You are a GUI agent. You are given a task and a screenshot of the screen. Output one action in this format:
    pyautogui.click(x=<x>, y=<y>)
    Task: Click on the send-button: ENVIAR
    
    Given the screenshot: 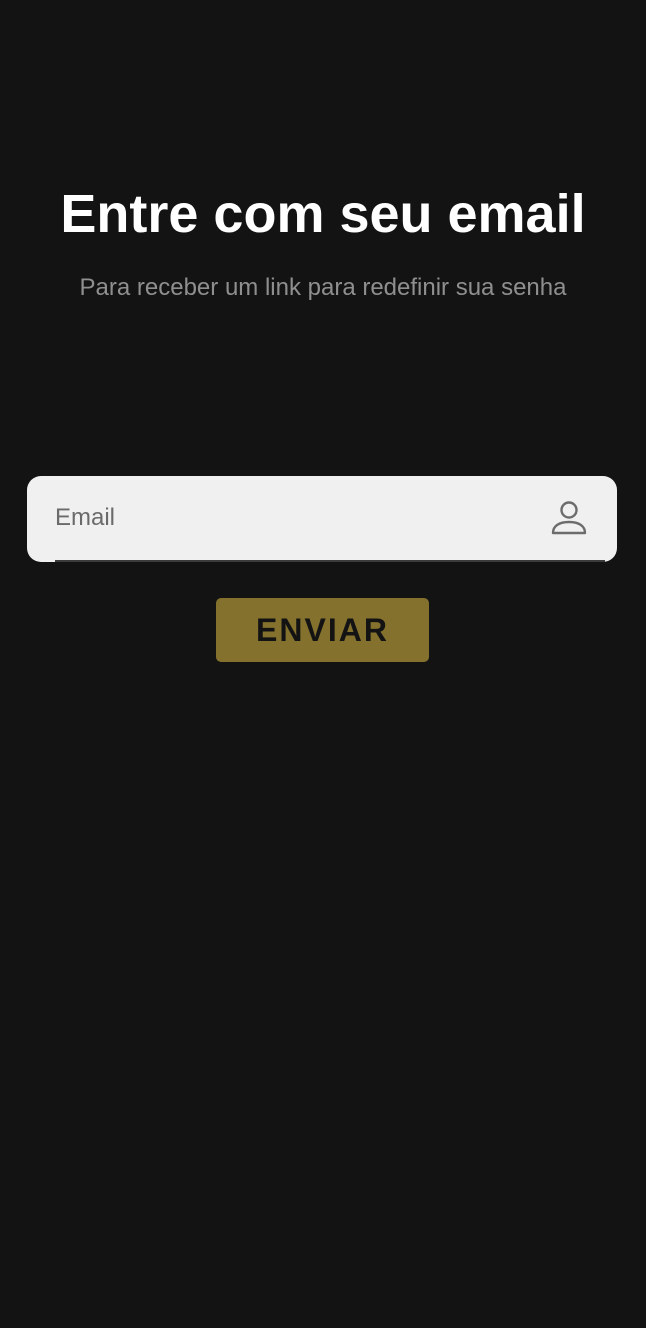 What is the action you would take?
    pyautogui.click(x=322, y=630)
    